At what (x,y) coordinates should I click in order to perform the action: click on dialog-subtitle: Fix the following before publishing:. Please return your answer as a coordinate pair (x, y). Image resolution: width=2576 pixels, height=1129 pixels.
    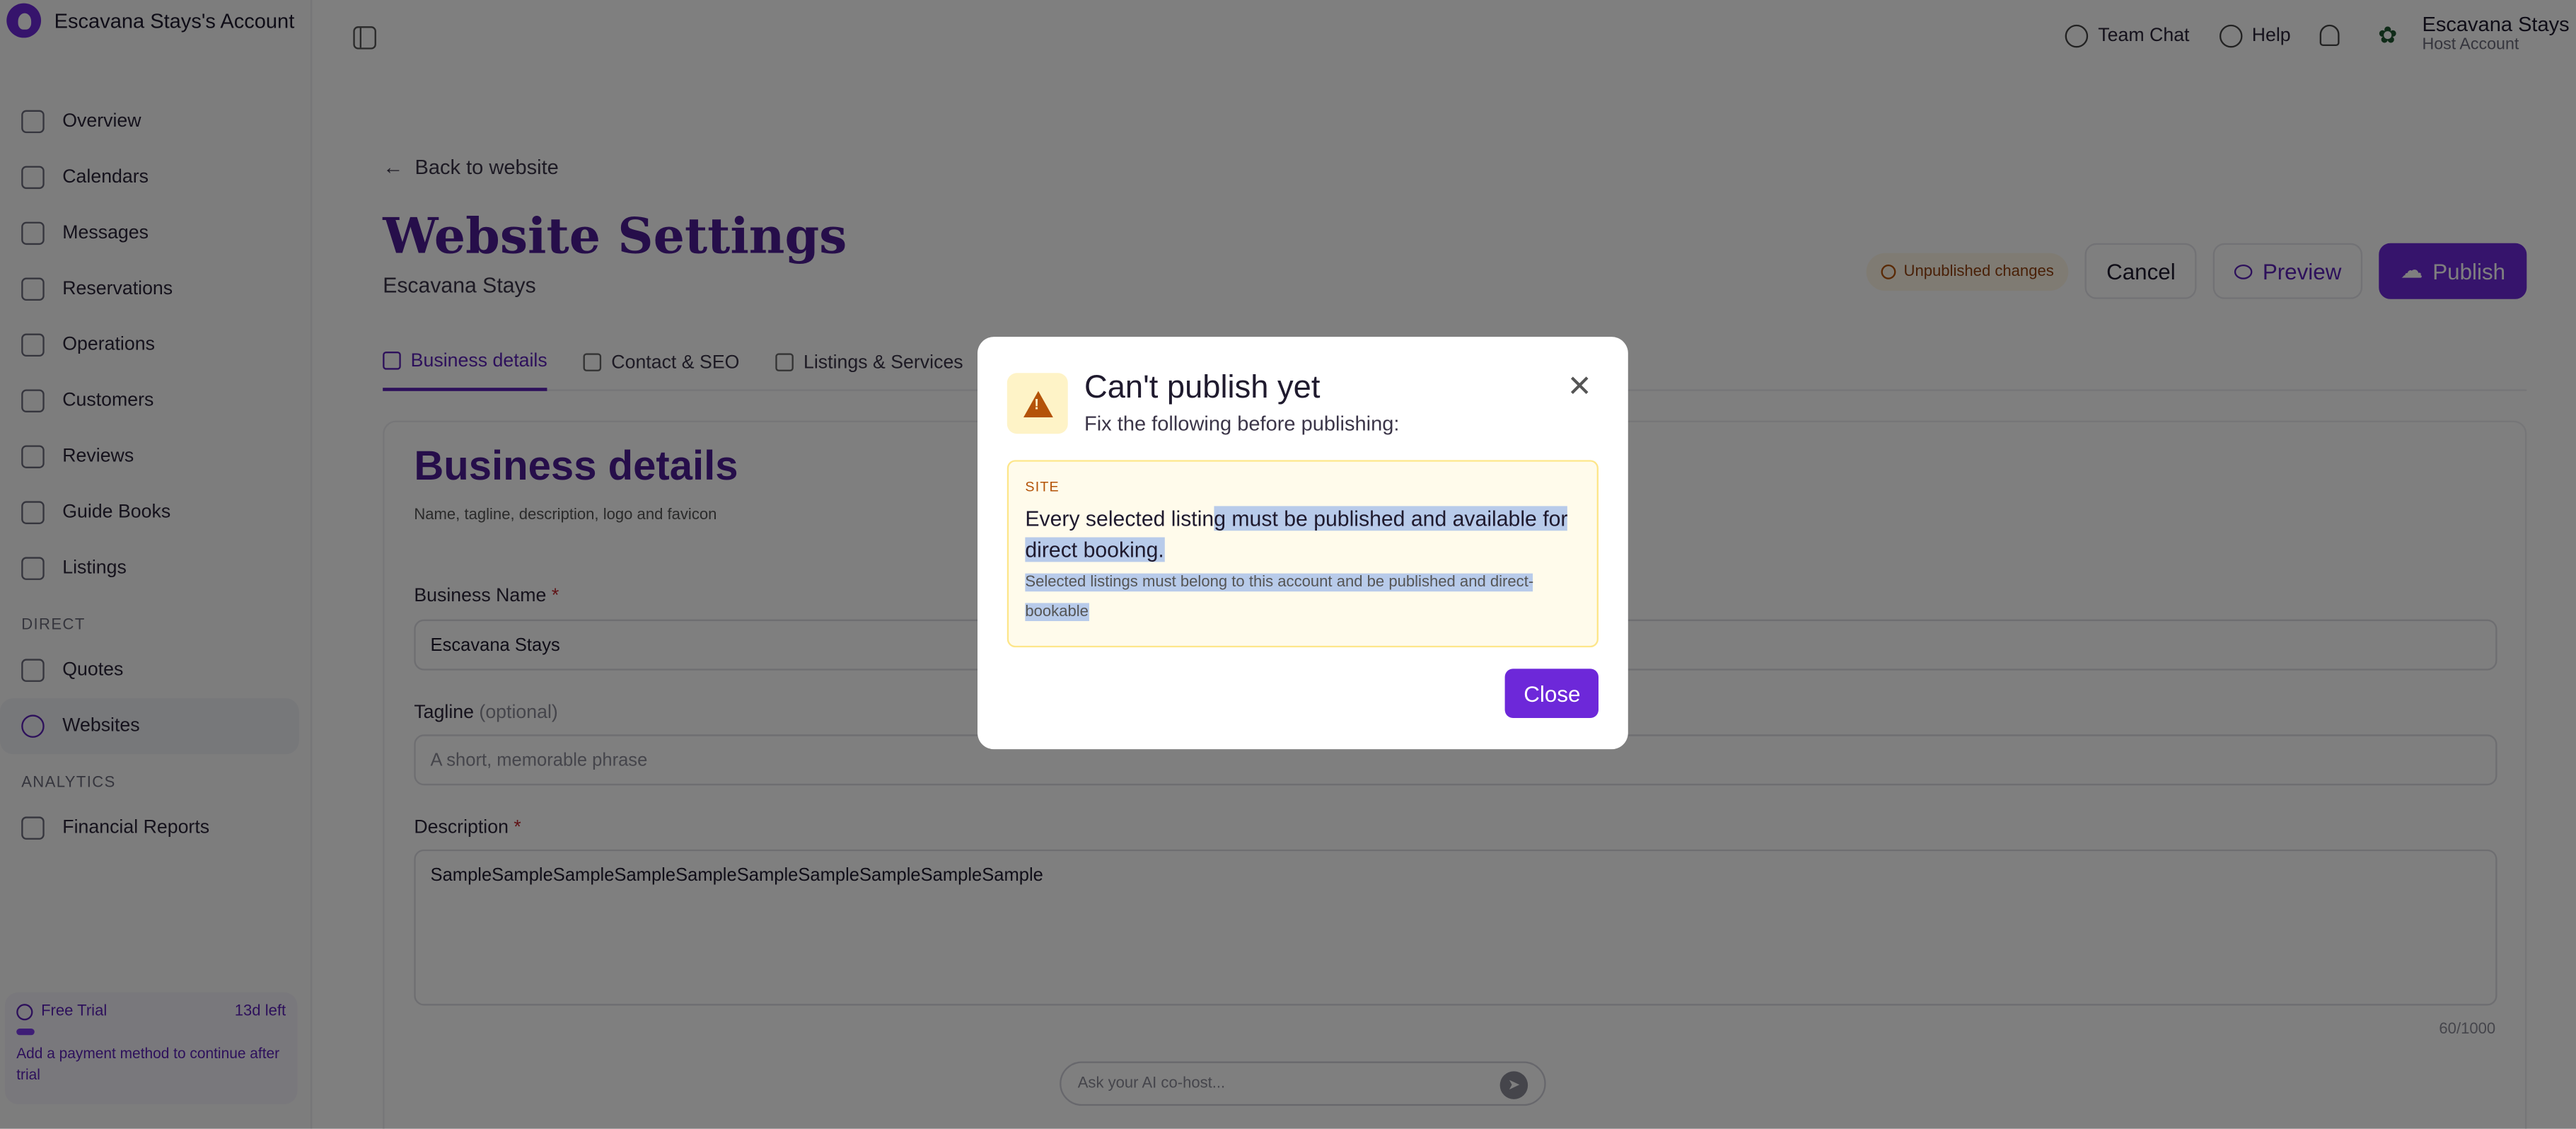
    Looking at the image, I should click on (1242, 424).